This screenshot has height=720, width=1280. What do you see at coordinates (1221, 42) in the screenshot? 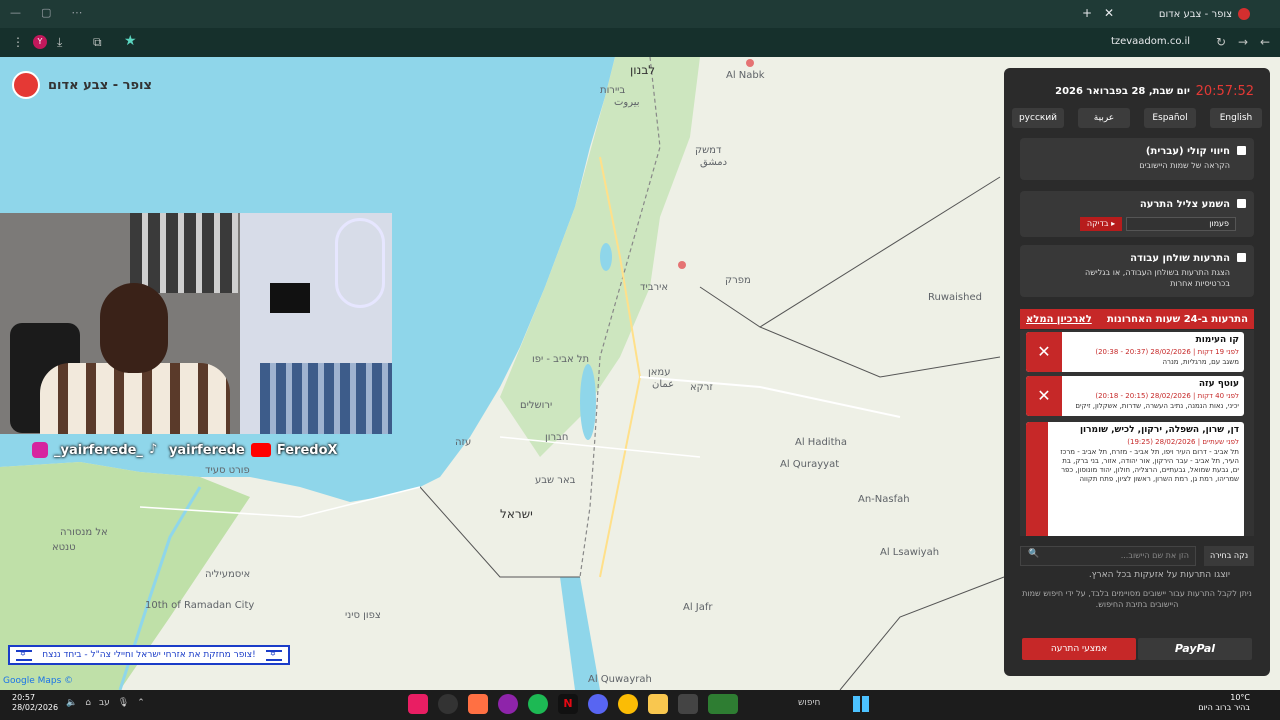
I see `reload-icon: ↻` at bounding box center [1221, 42].